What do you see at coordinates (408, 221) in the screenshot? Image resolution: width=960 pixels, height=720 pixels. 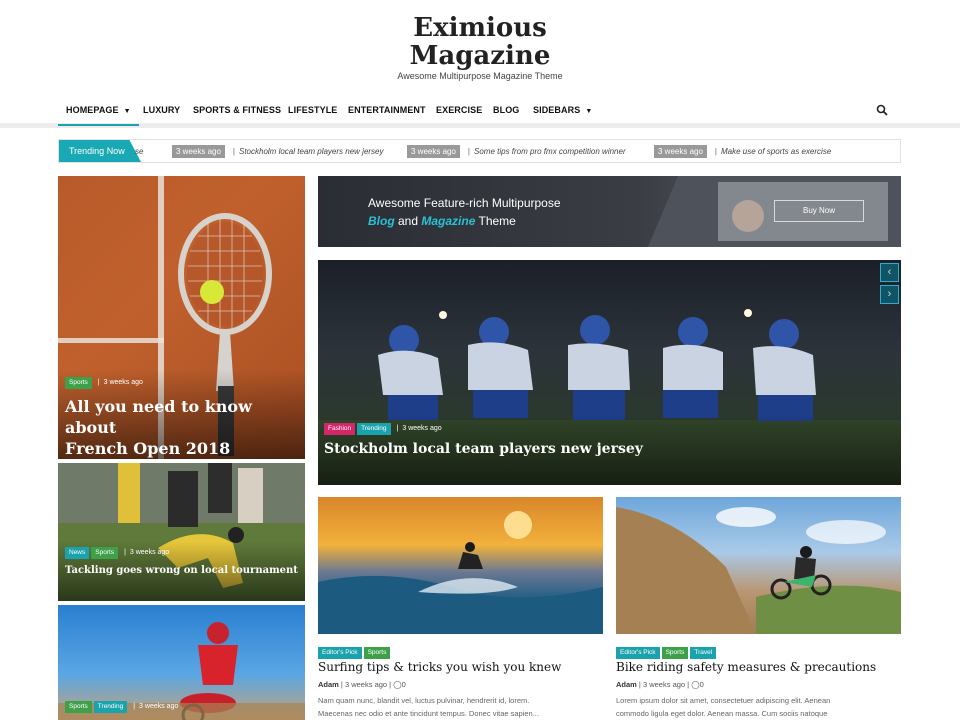 I see `banner-text-and: and` at bounding box center [408, 221].